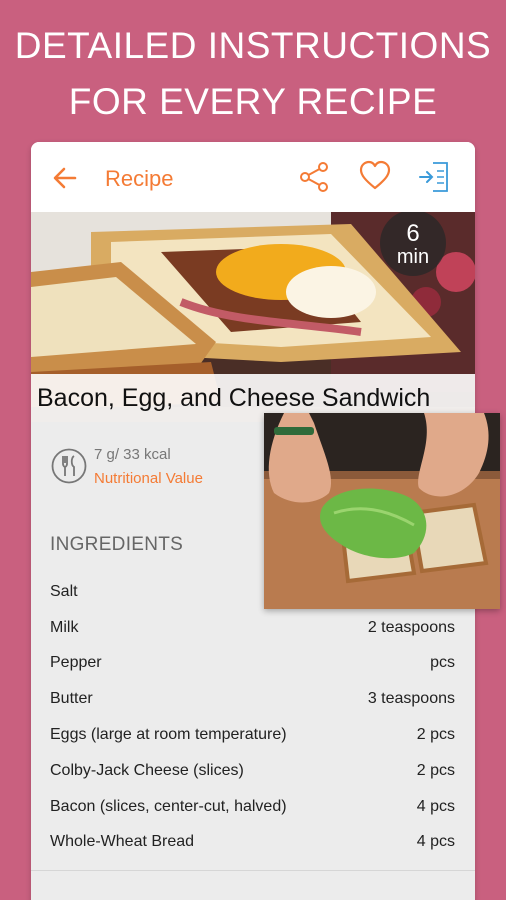  I want to click on video-thumbnail, so click(382, 511).